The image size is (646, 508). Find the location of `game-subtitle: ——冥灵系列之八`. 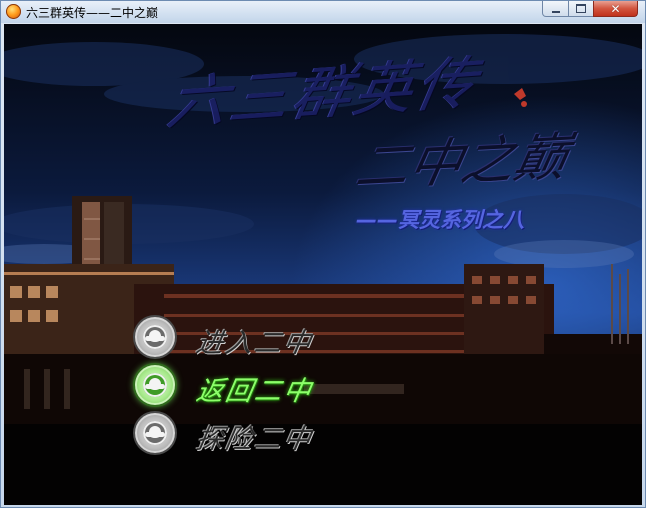

game-subtitle: ——冥灵系列之八 is located at coordinates (440, 220).